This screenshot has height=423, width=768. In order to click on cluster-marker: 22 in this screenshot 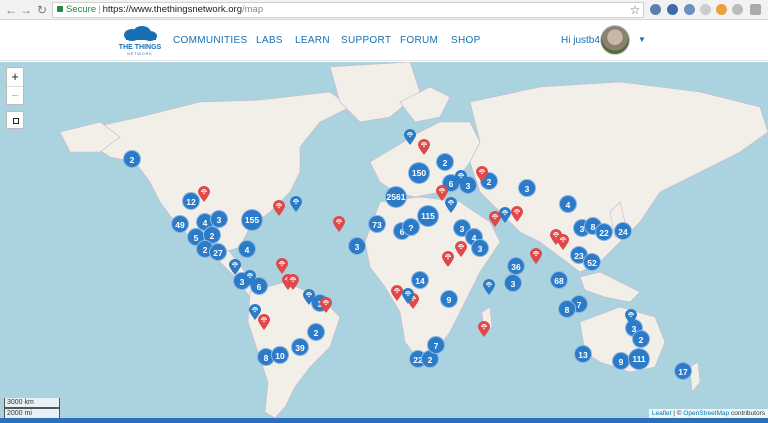, I will do `click(604, 232)`.